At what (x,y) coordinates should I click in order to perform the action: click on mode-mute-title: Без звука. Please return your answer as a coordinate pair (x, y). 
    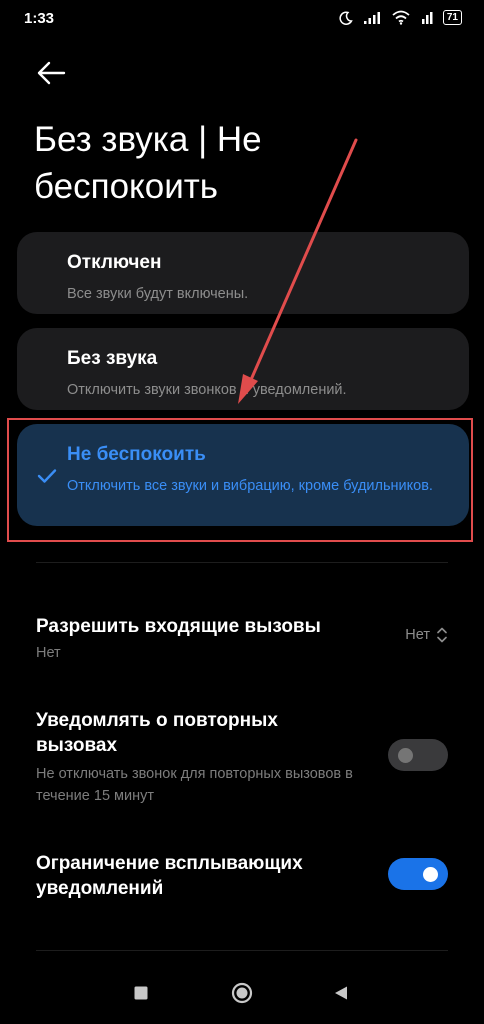
    Looking at the image, I should click on (112, 358).